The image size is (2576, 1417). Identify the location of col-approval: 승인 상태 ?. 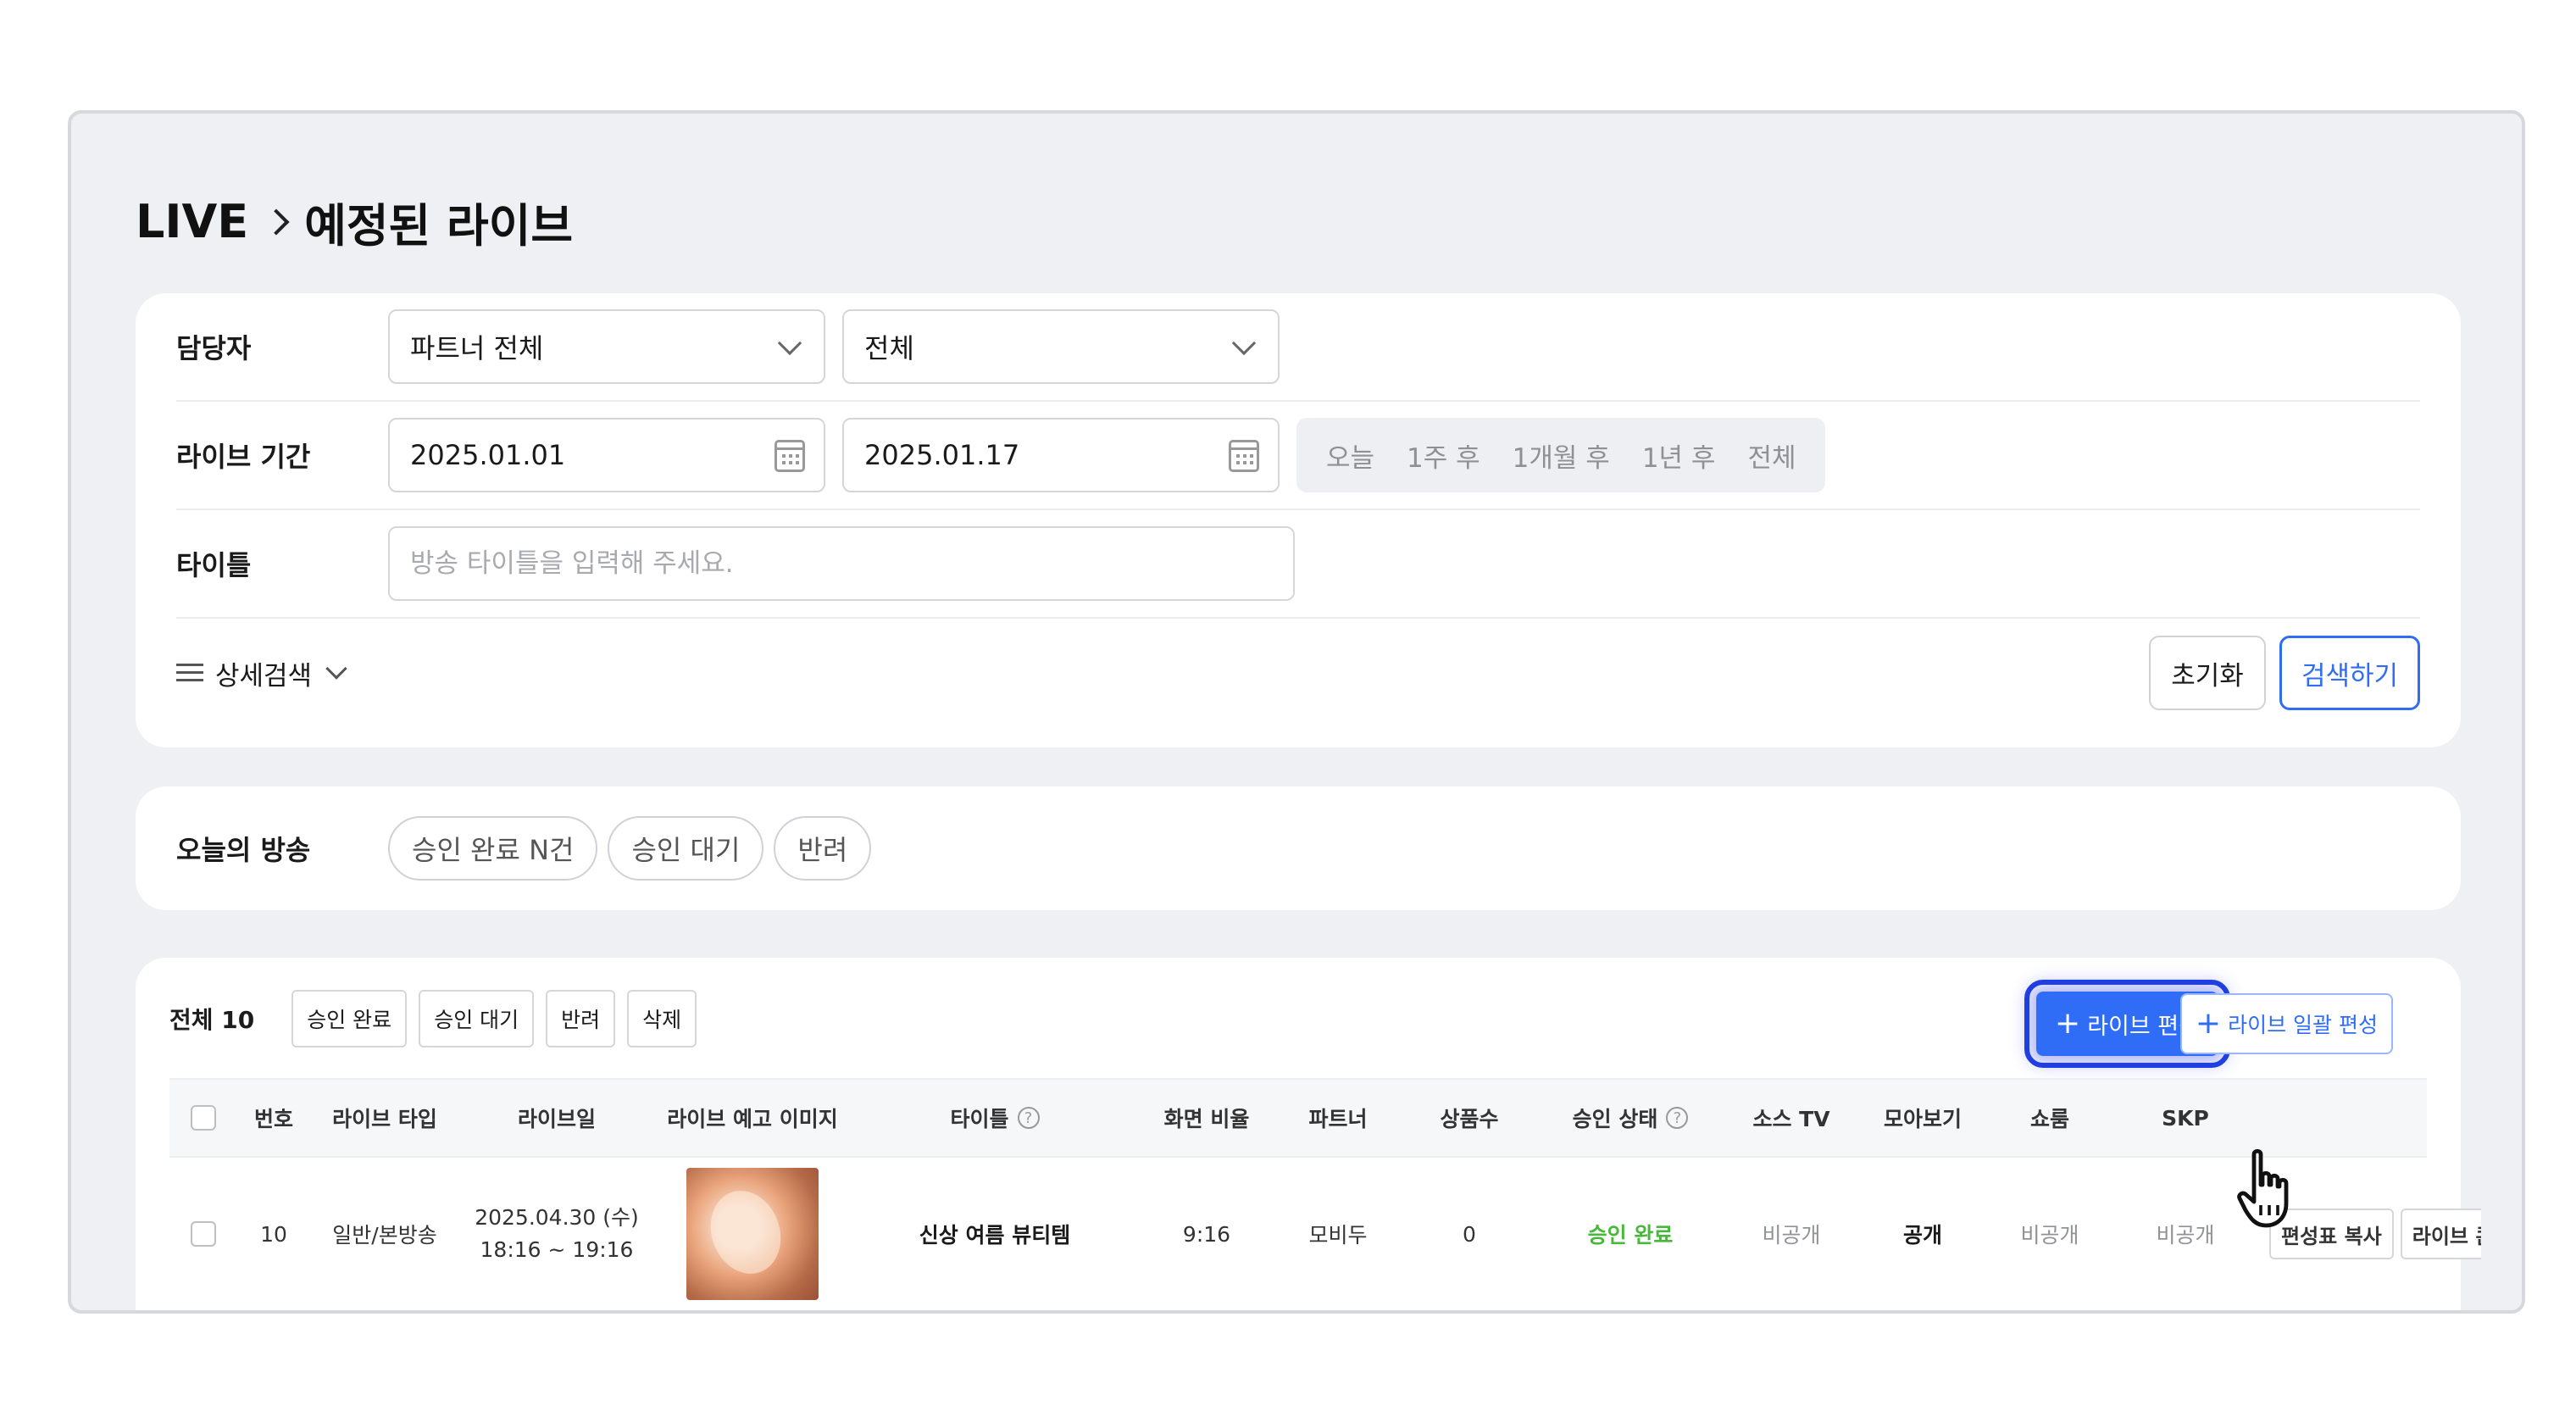
(1630, 1118).